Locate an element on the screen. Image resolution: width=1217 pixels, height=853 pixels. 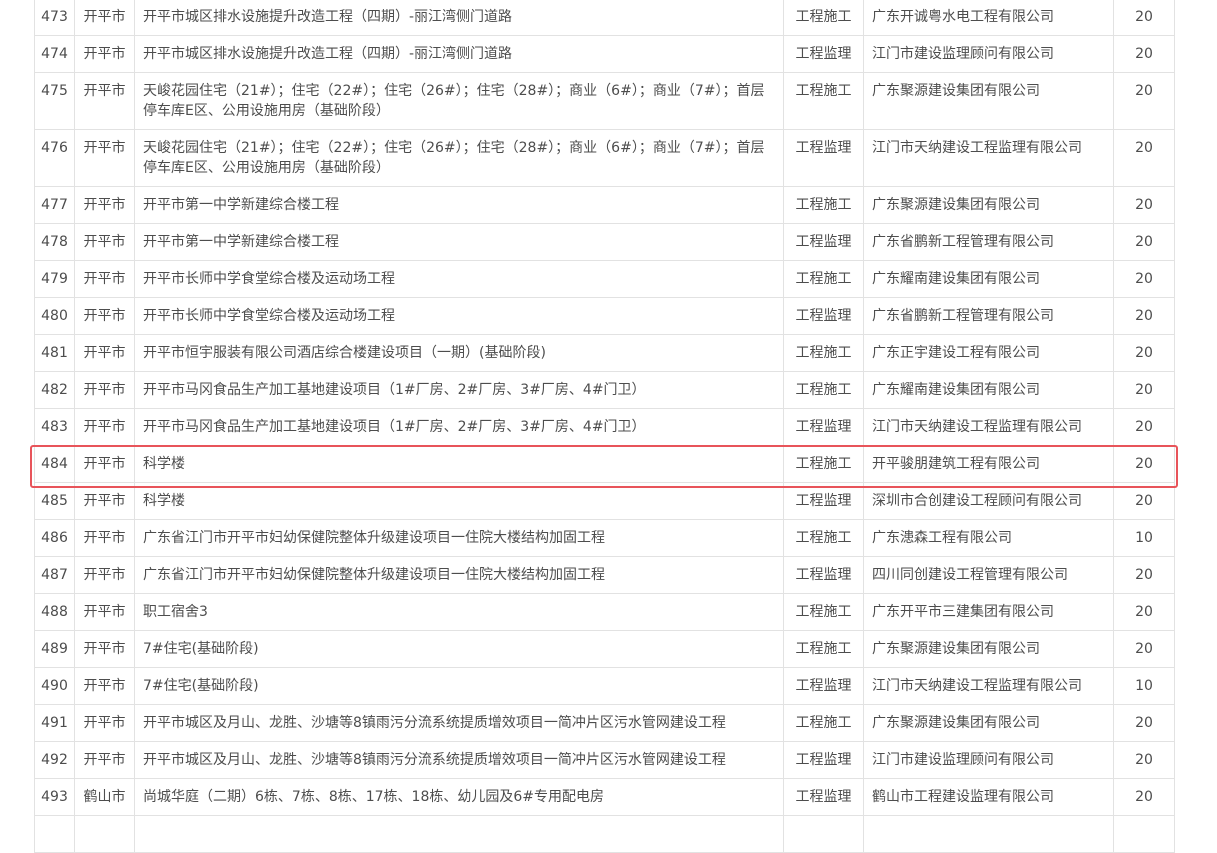
company-cell: 广东开平市三建集团有限公司 is located at coordinates (988, 612).